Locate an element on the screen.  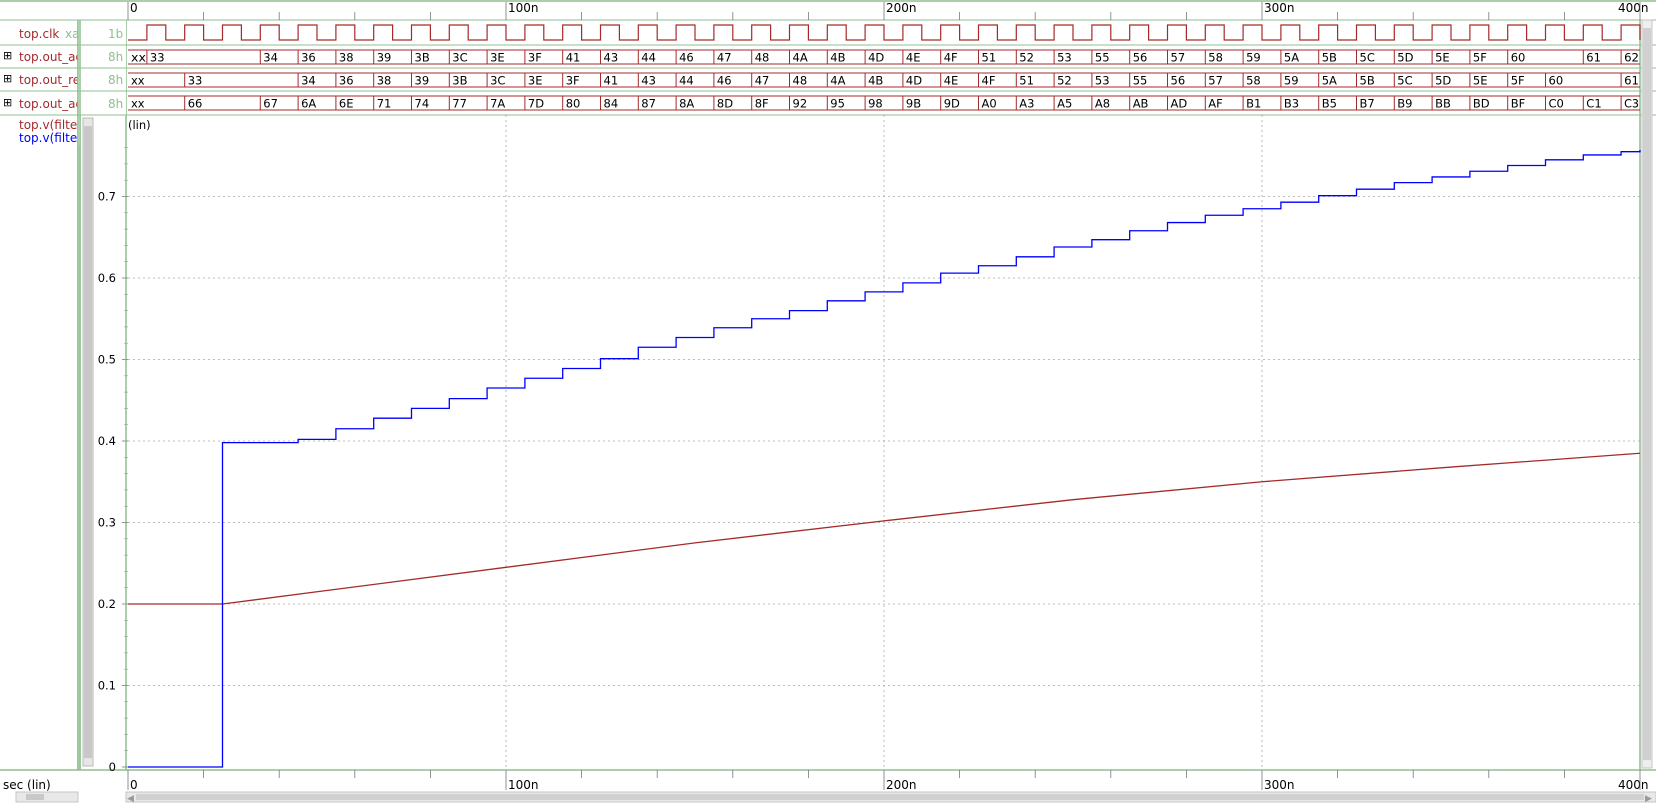
bus-value: 8D is located at coordinates (725, 104).